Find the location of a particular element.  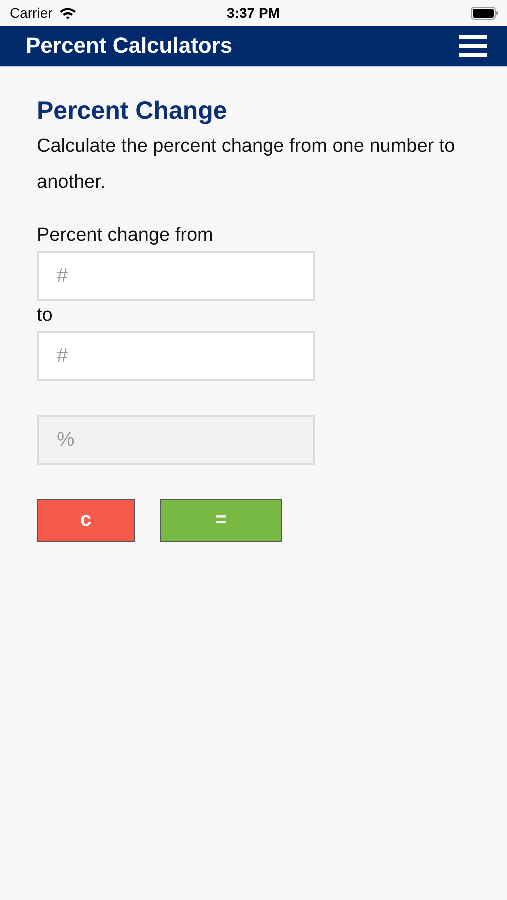

menu-icon is located at coordinates (473, 46).